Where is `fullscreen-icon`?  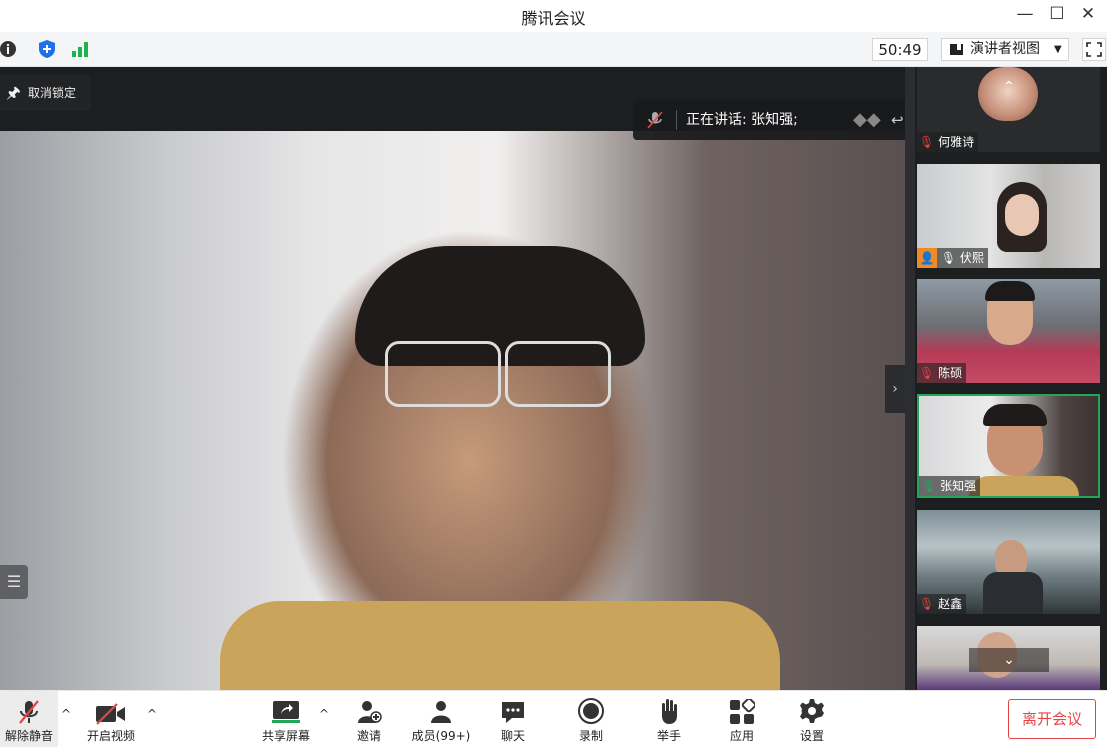
fullscreen-icon is located at coordinates (1094, 49).